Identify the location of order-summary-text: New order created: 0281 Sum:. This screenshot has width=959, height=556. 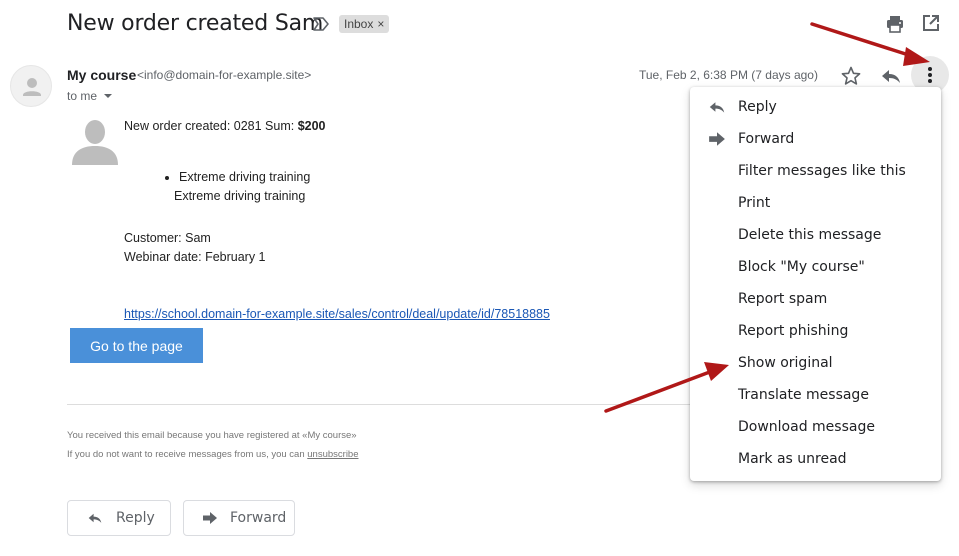
(211, 126).